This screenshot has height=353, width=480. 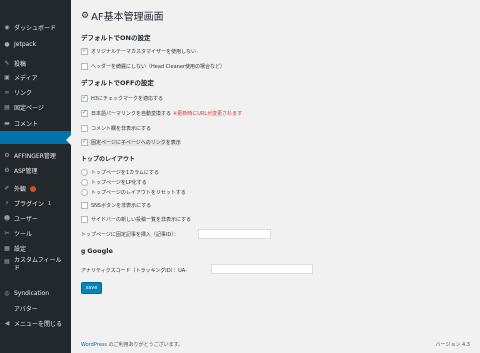 What do you see at coordinates (7, 218) in the screenshot?
I see `user-icon: ☻` at bounding box center [7, 218].